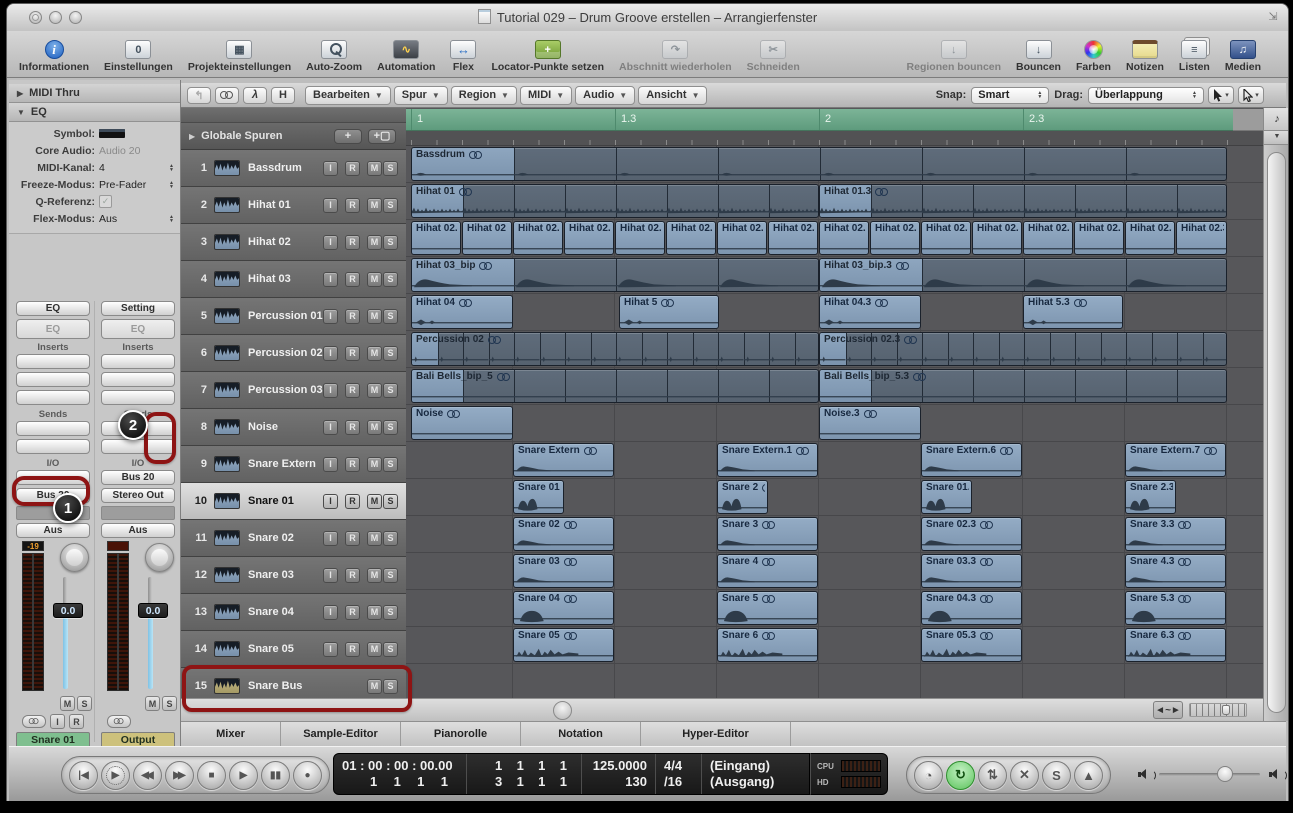 The width and height of the screenshot is (1293, 813). Describe the element at coordinates (462, 423) in the screenshot. I see `region: Noise` at that location.